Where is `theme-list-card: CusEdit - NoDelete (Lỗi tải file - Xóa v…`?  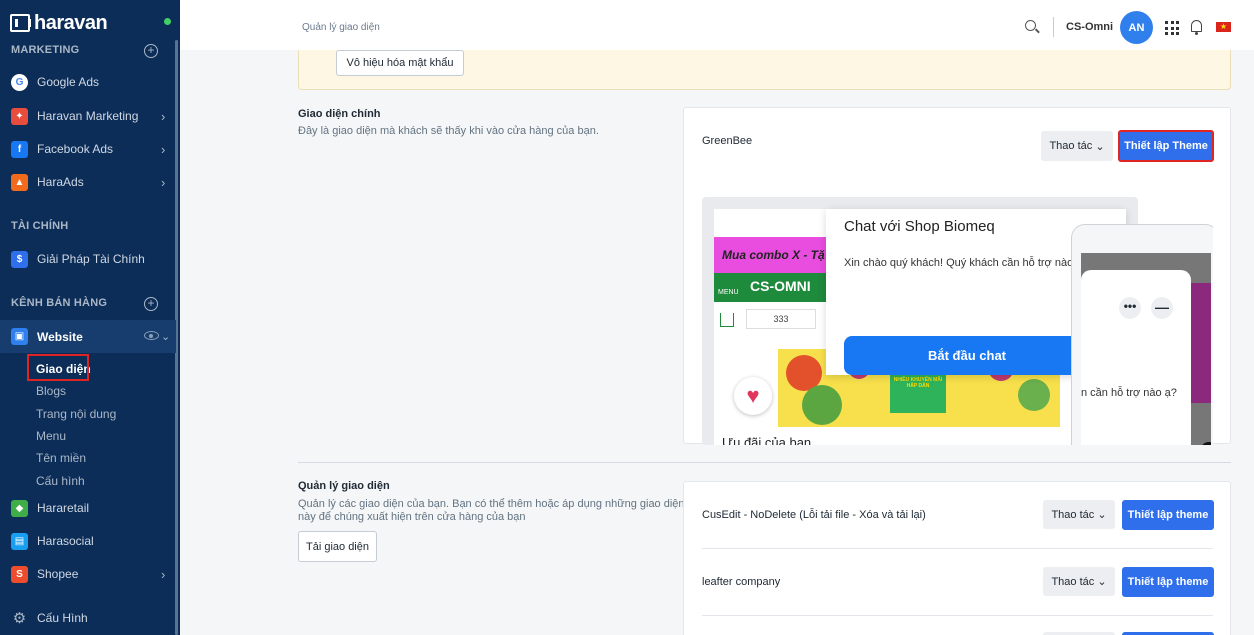
theme-list-card: CusEdit - NoDelete (Lỗi tải file - Xóa v… is located at coordinates (957, 558).